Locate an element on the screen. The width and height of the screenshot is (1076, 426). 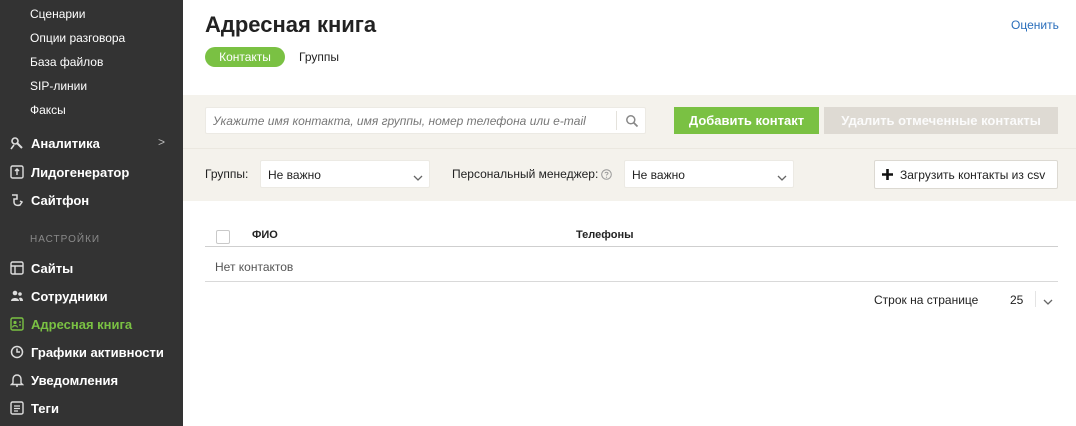
page-title: Адресная книга is located at coordinates (291, 24).